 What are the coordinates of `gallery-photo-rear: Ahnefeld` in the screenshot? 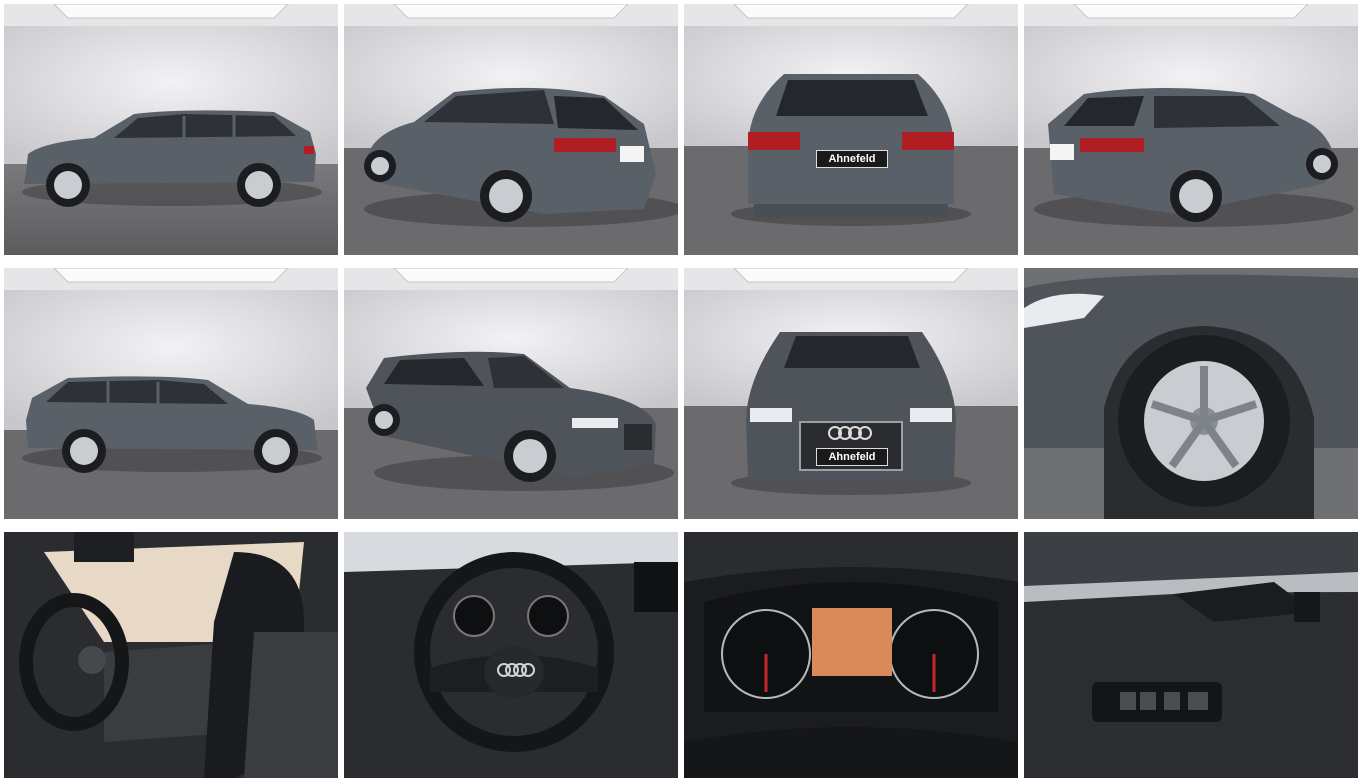 It's located at (851, 129).